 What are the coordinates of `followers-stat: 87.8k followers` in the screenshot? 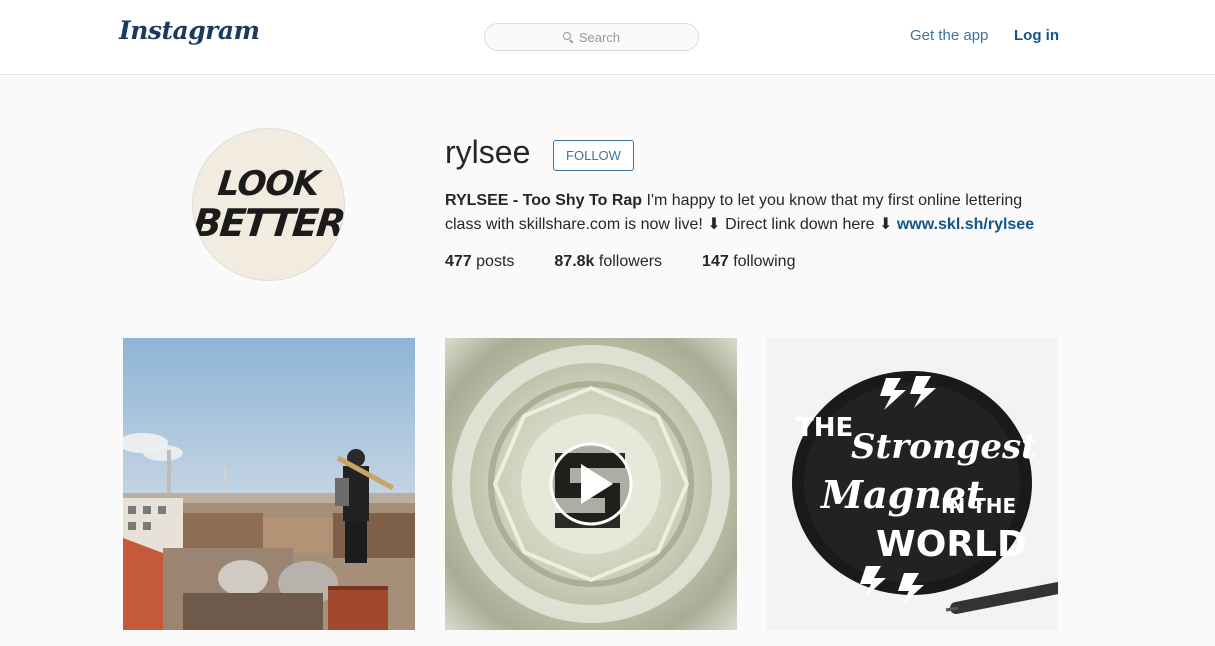 It's located at (608, 262).